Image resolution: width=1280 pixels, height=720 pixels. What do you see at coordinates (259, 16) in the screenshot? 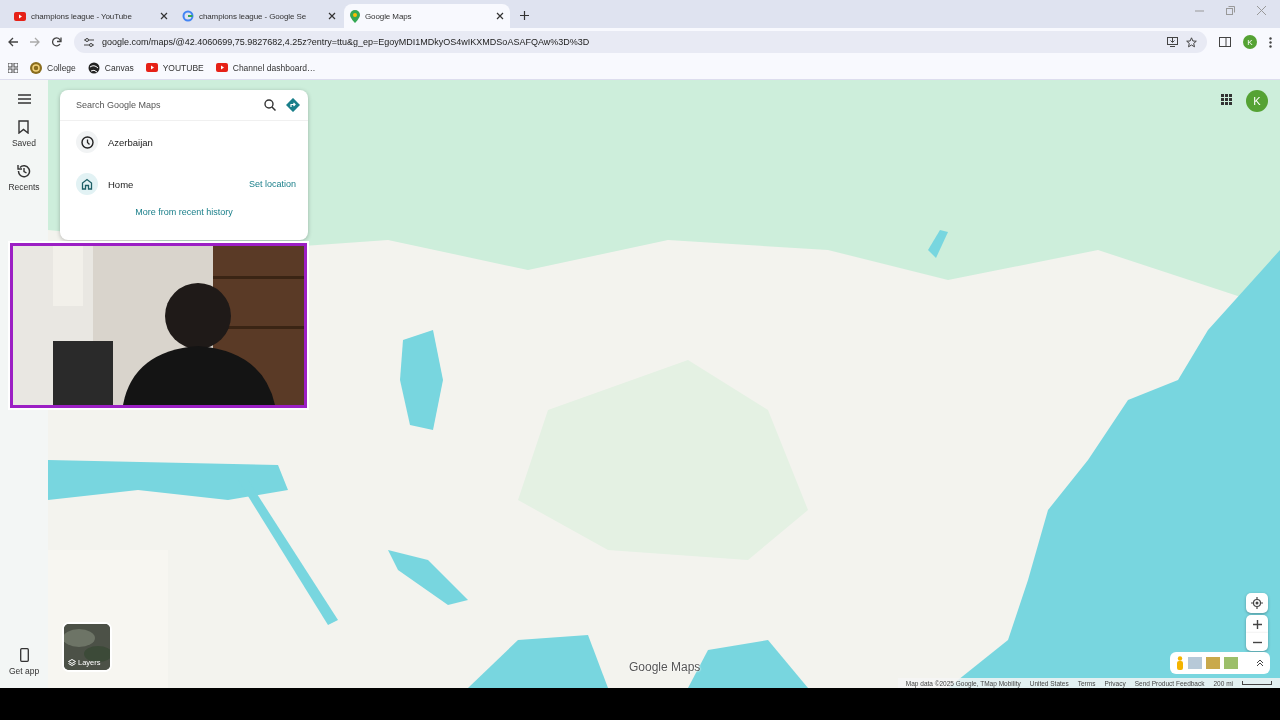
I see `browser-tab: champions league - Google Se` at bounding box center [259, 16].